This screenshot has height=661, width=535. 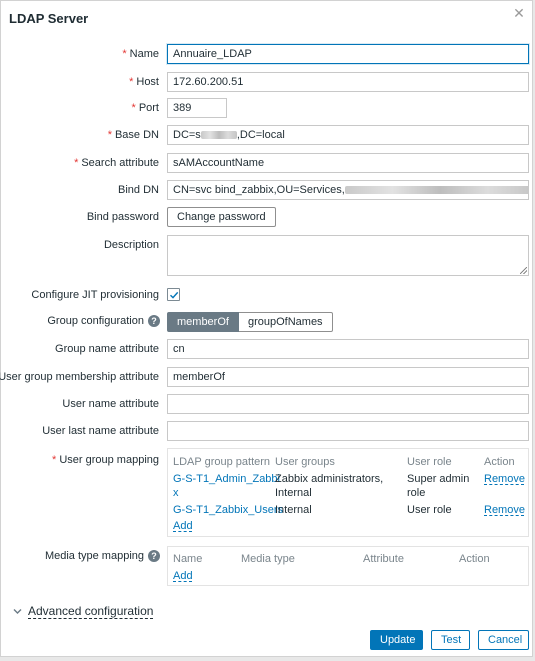 What do you see at coordinates (95, 295) in the screenshot?
I see `jit-label: Configure JIT provisioning` at bounding box center [95, 295].